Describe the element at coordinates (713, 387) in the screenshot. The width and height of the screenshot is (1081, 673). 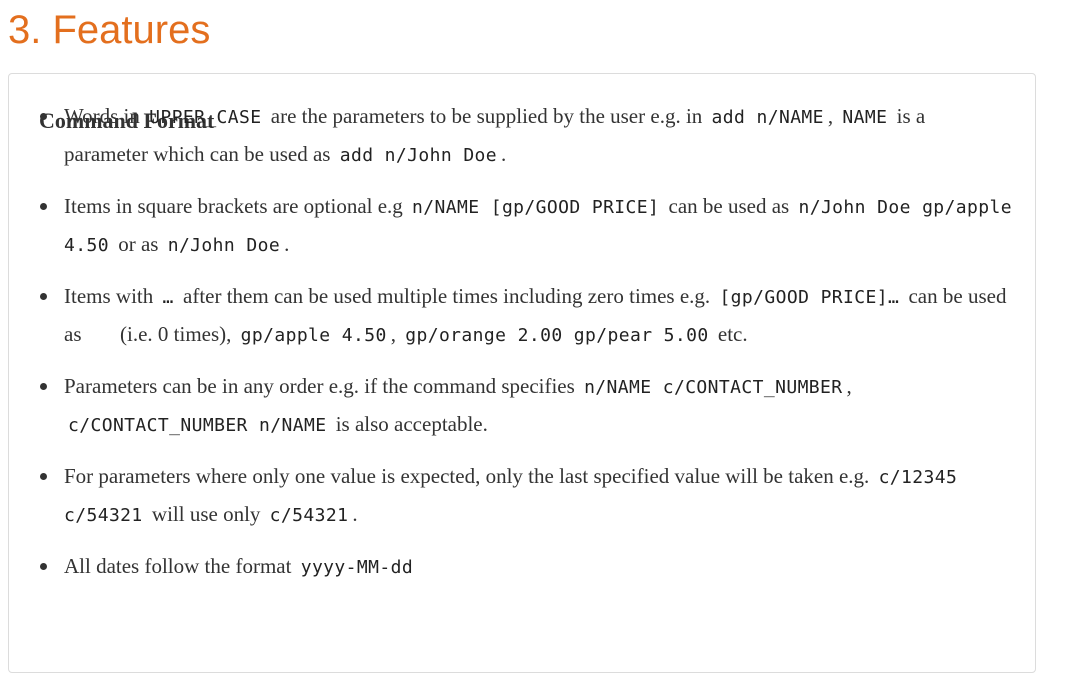
I see `inline-code: n/NAME c/CONTACT_NUMBER` at that location.